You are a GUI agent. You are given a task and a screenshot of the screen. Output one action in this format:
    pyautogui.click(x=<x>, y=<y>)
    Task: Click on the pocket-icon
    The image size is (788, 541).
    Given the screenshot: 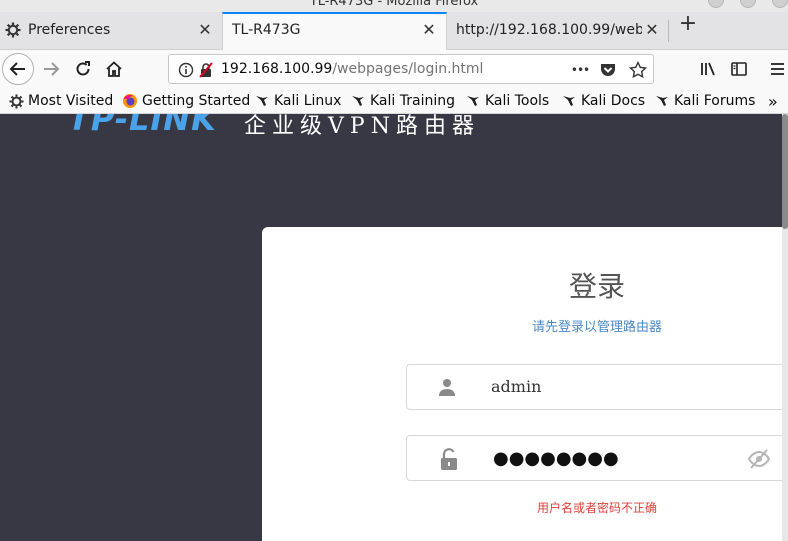 What is the action you would take?
    pyautogui.click(x=608, y=70)
    